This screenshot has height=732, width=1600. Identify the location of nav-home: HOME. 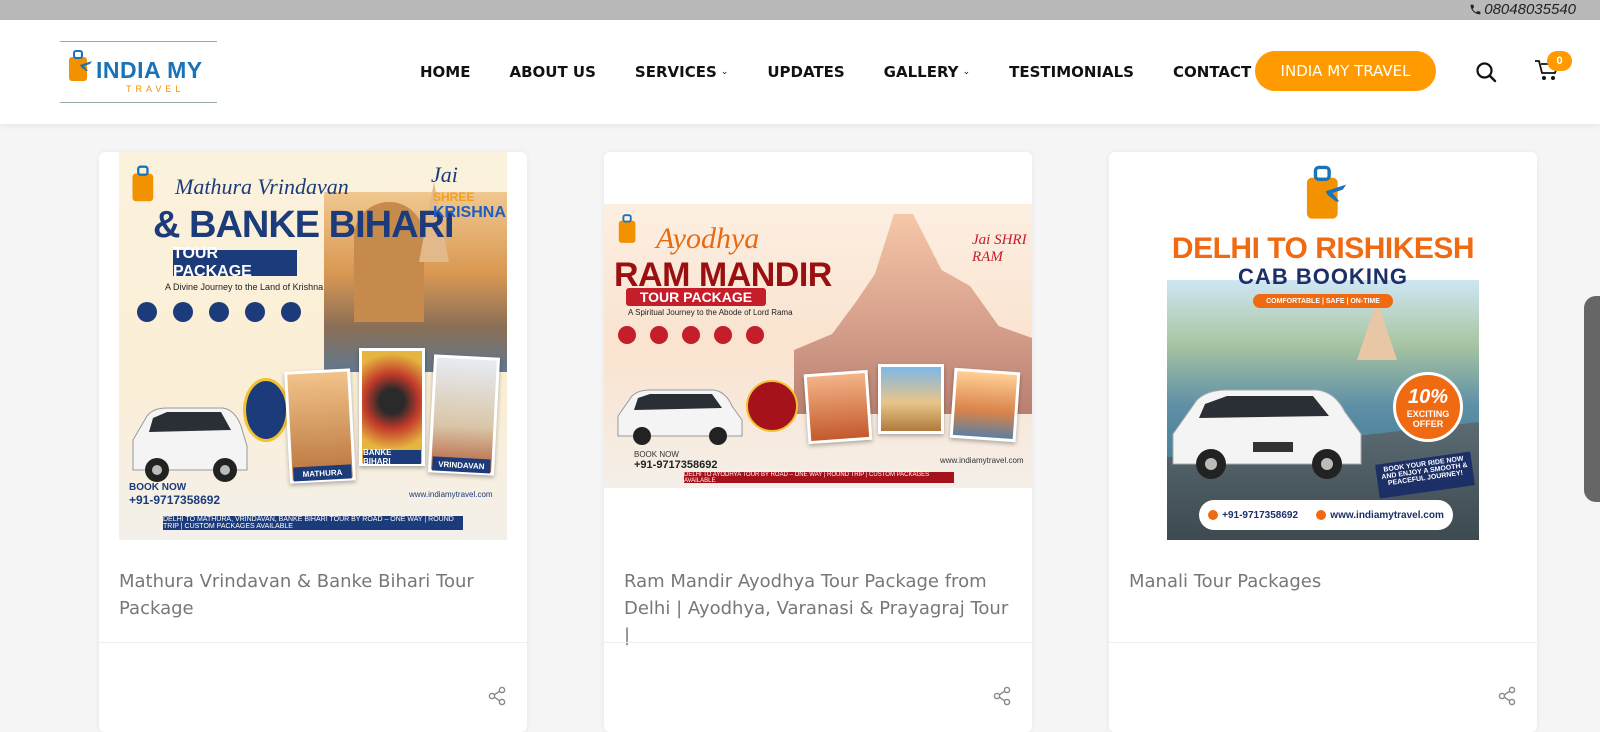
(445, 72).